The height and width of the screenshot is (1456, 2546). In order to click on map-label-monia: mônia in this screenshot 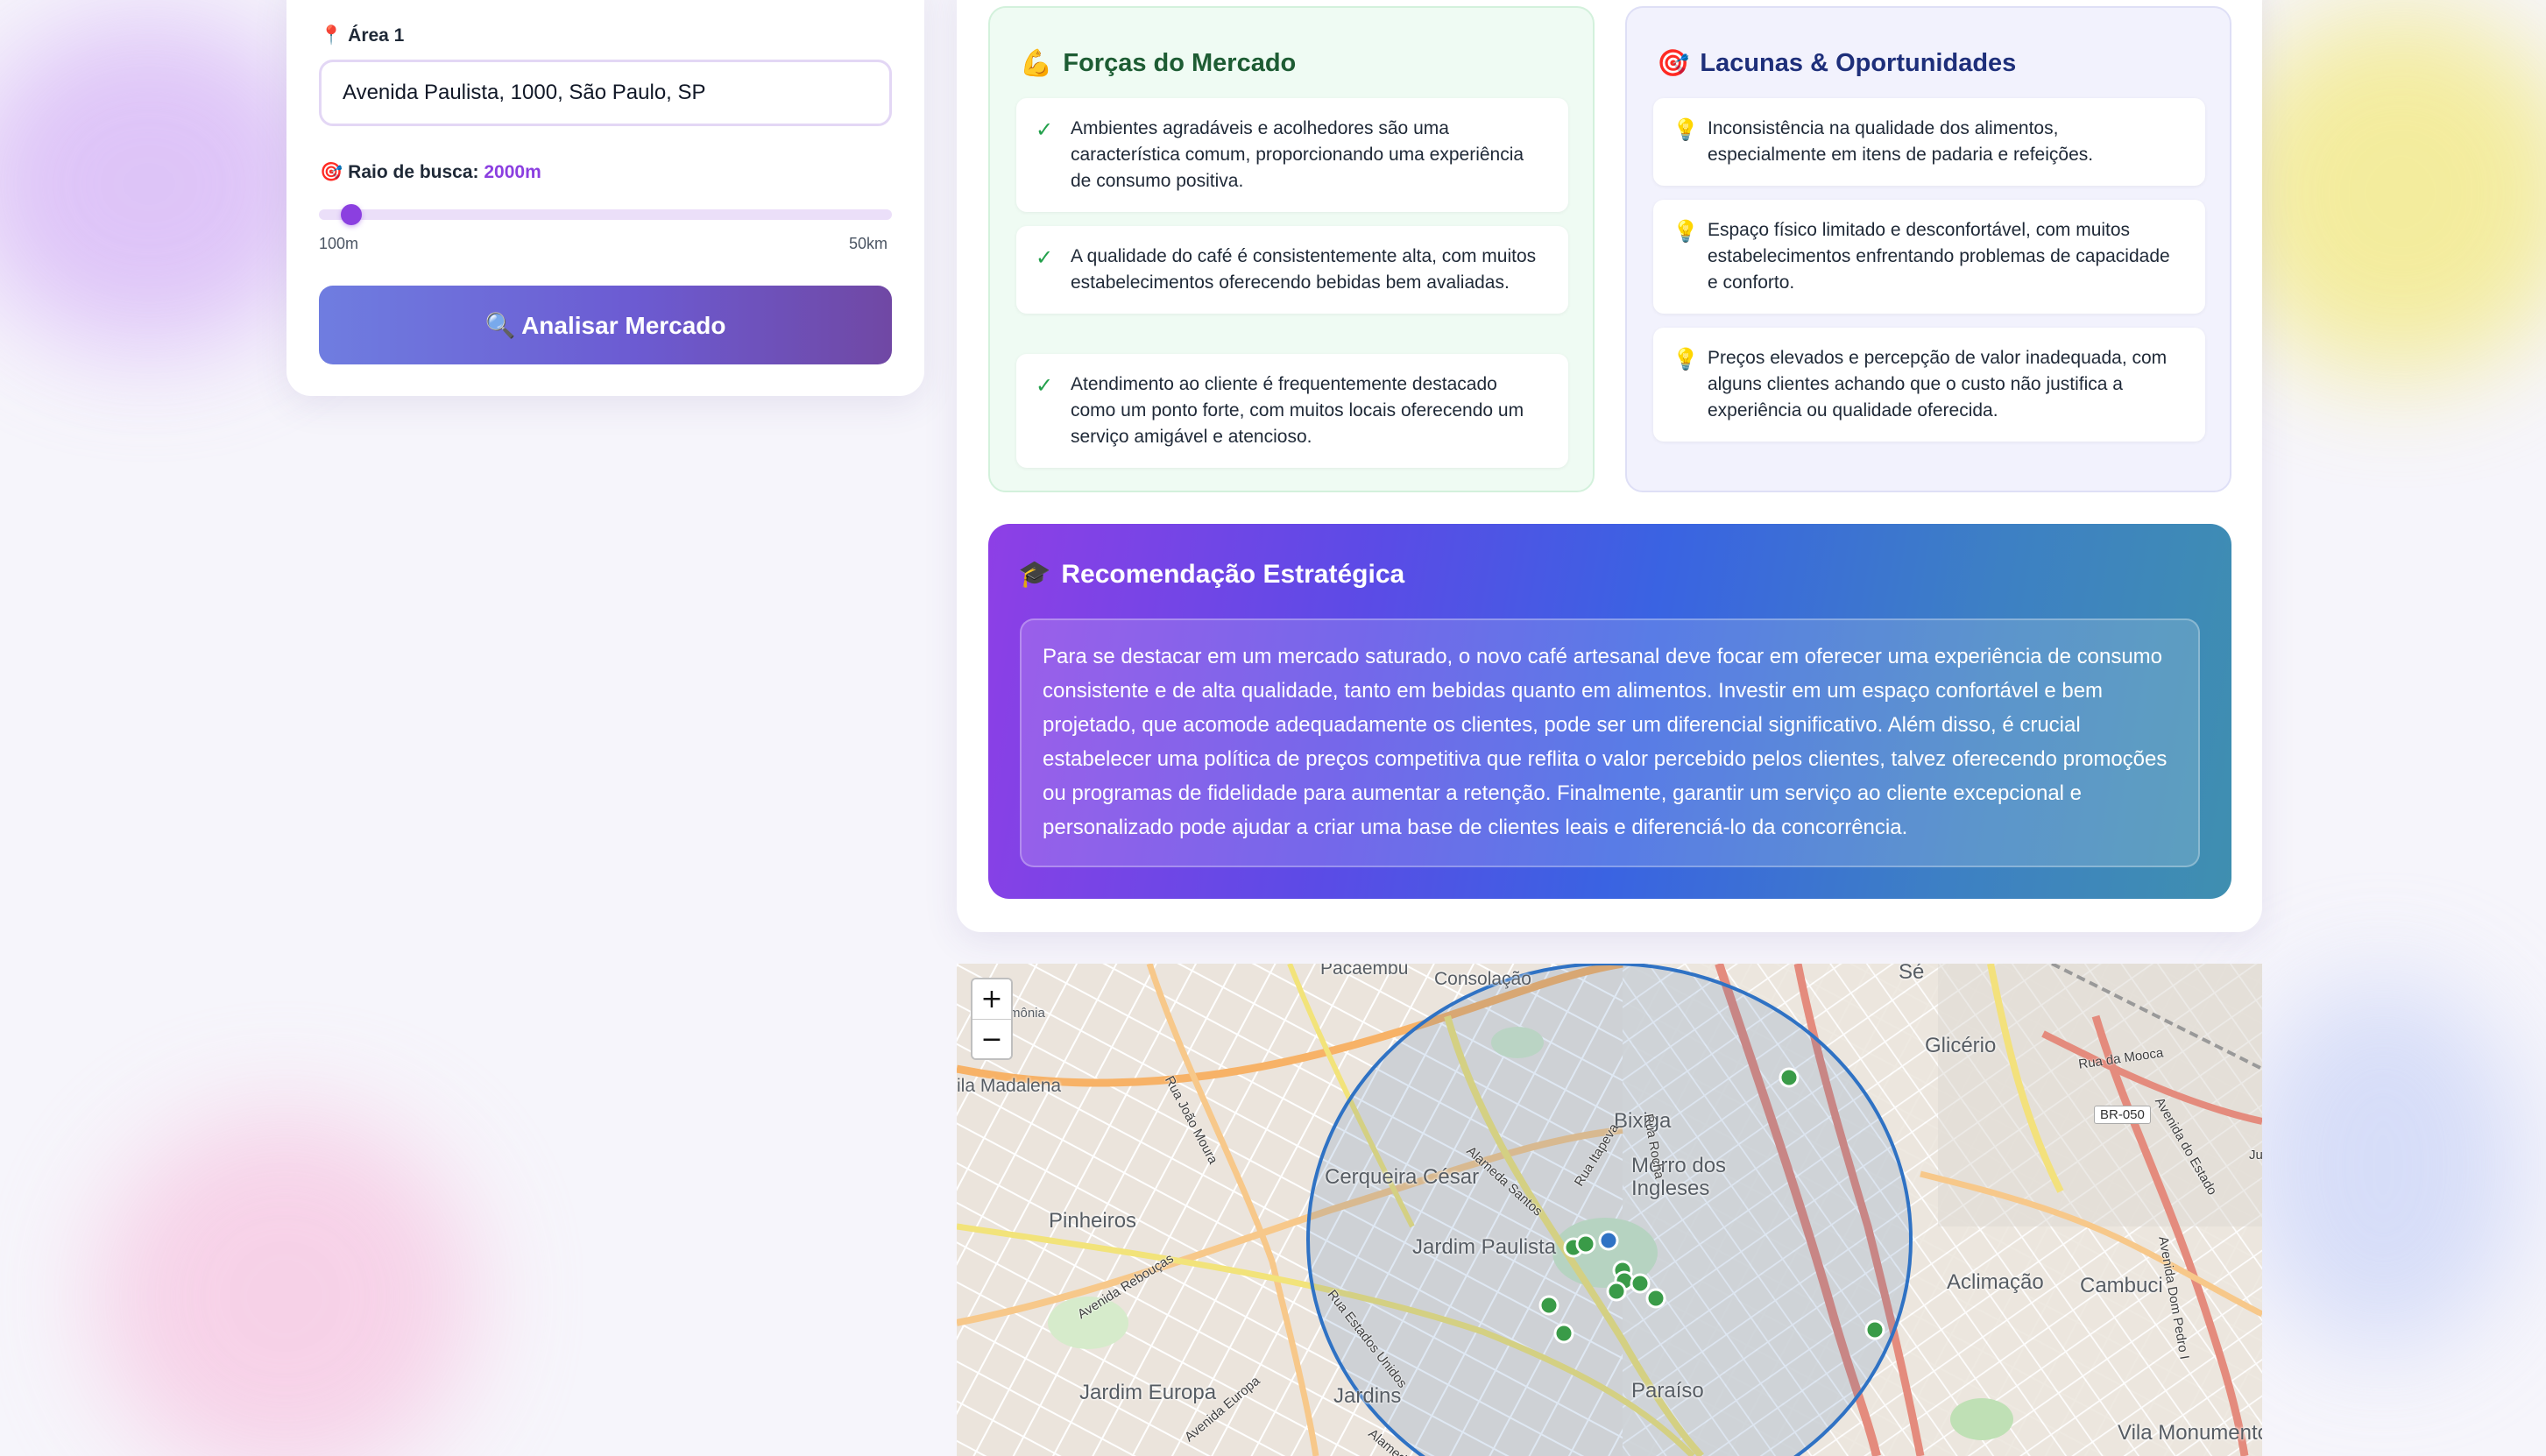, I will do `click(1027, 1013)`.